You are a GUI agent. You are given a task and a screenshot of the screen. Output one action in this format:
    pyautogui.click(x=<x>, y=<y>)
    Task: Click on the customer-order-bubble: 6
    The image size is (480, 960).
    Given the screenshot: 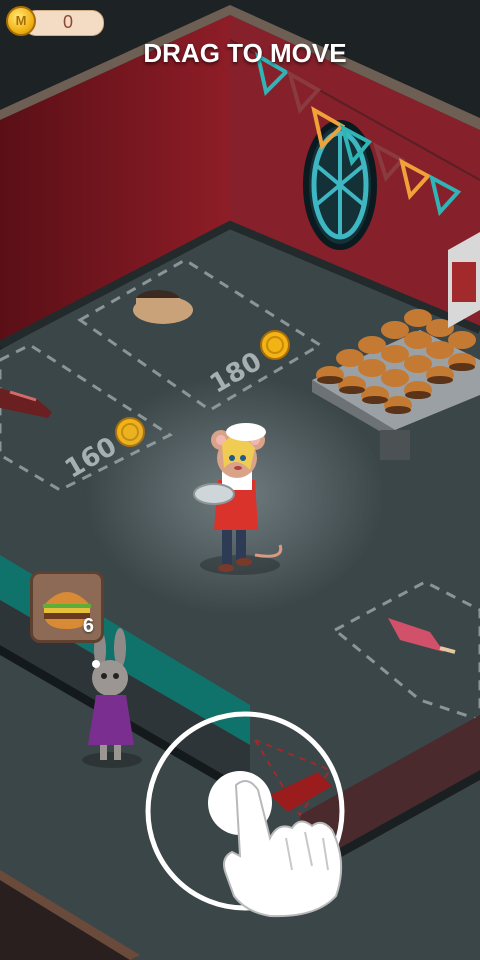 What is the action you would take?
    pyautogui.click(x=67, y=607)
    